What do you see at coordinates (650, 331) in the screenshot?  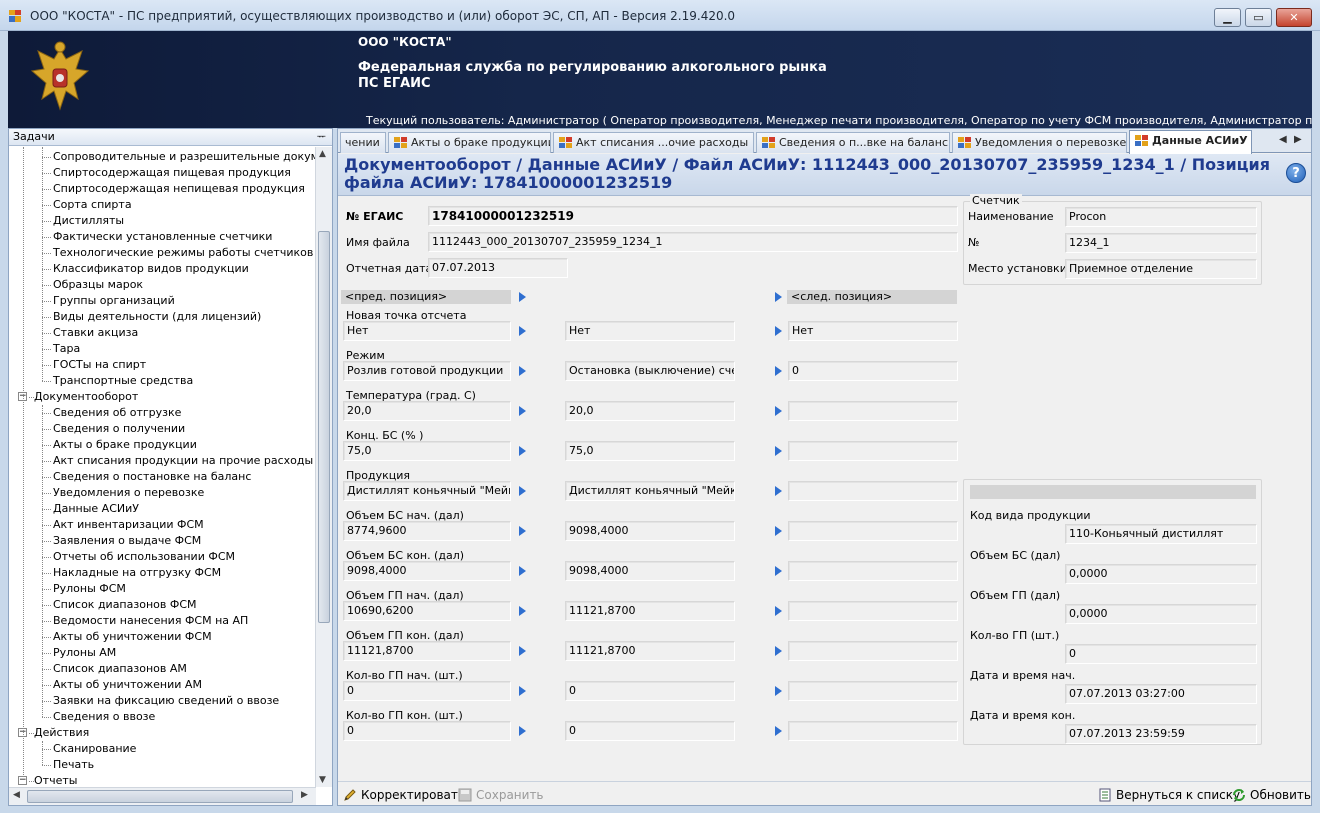 I see `current-value-field: Нет` at bounding box center [650, 331].